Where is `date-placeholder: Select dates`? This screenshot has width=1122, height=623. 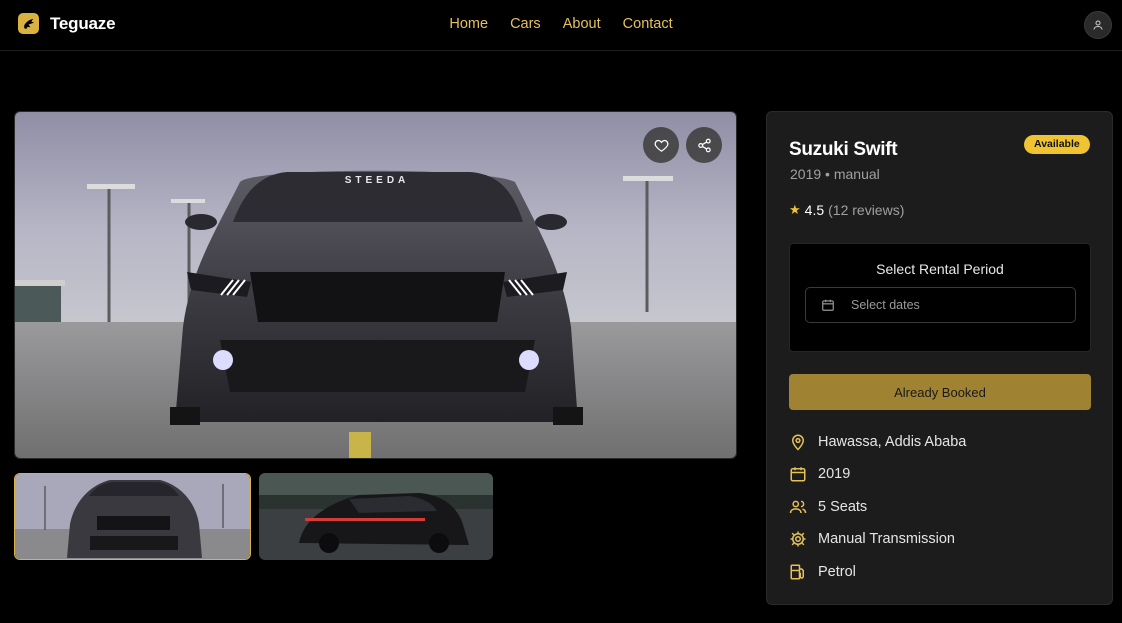
date-placeholder: Select dates is located at coordinates (885, 305).